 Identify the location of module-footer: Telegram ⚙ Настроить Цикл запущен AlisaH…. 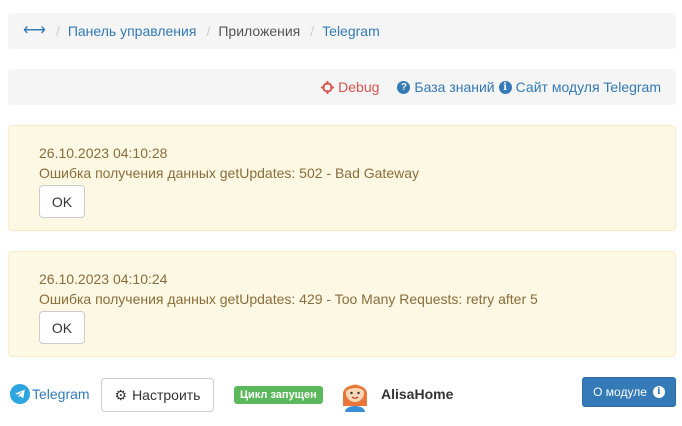
(342, 394).